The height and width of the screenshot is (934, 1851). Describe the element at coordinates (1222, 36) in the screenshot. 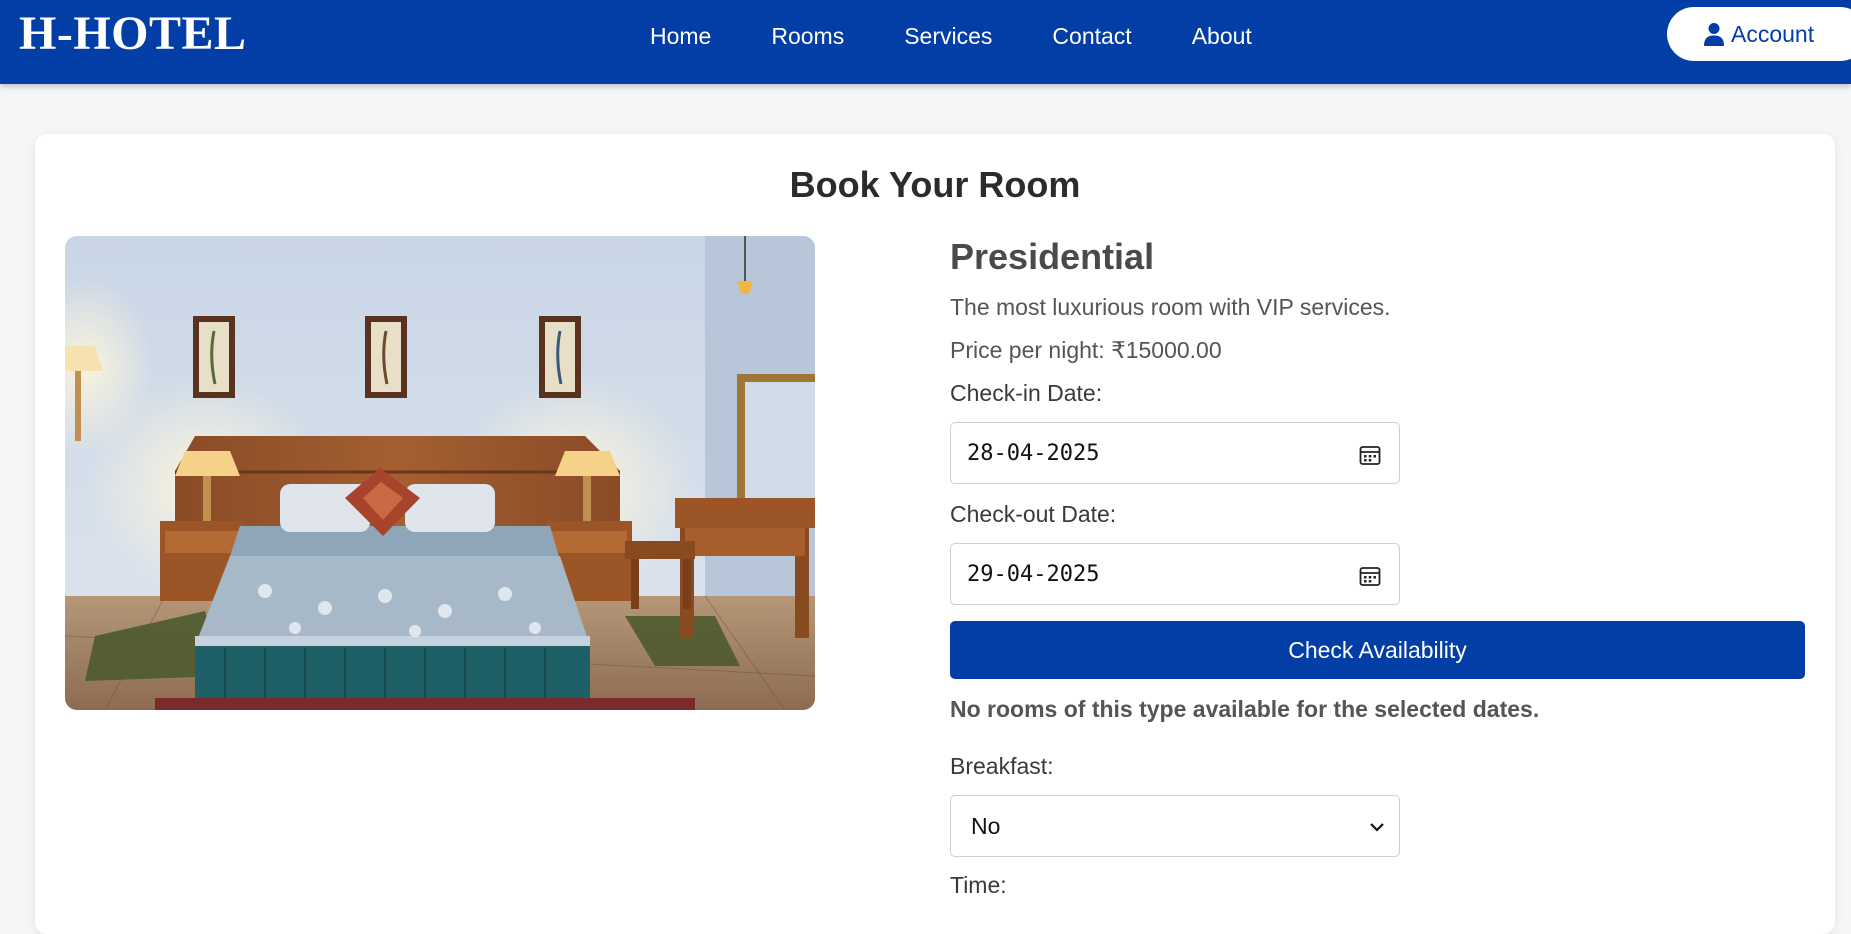

I see `nav-link-about: About` at that location.